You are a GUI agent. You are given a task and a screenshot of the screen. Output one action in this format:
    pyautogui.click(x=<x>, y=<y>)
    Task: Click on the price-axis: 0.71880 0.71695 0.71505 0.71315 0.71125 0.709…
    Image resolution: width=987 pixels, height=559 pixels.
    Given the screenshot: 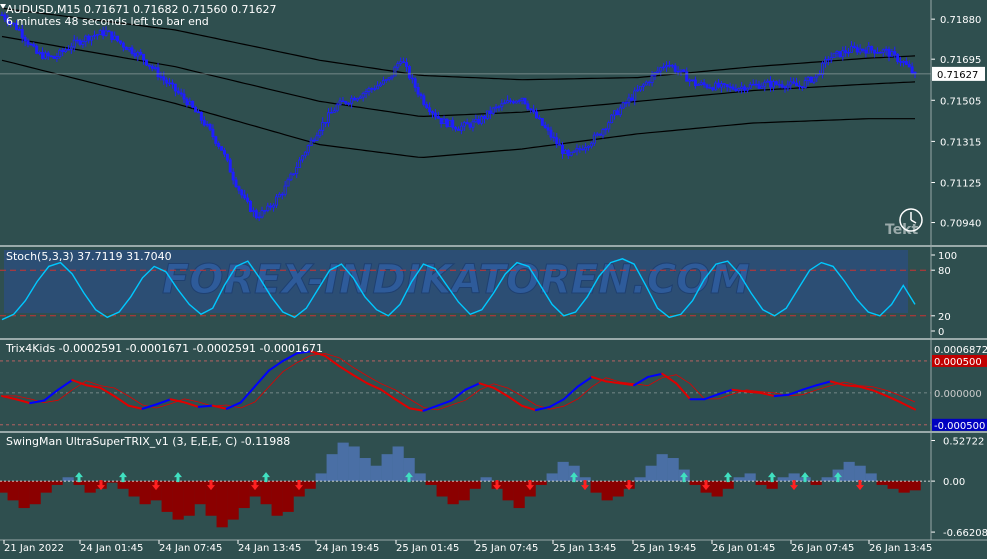 What is the action you would take?
    pyautogui.click(x=958, y=122)
    